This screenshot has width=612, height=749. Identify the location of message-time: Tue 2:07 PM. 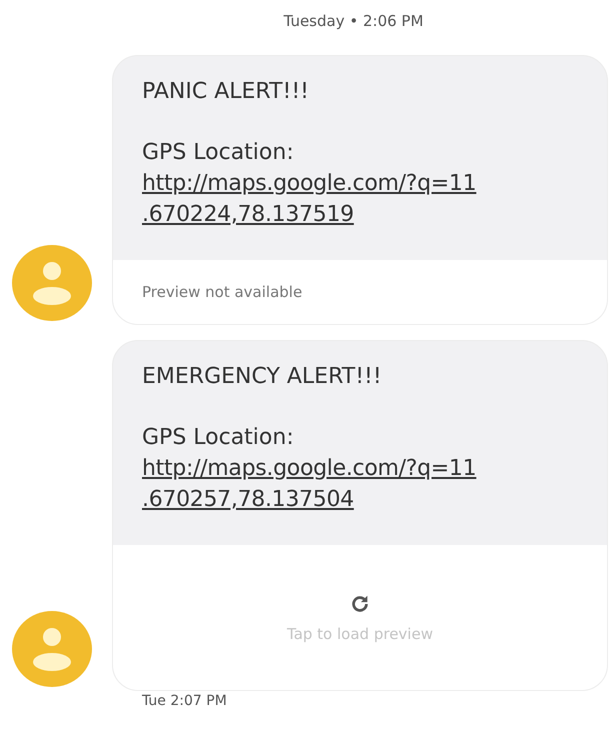
(185, 701).